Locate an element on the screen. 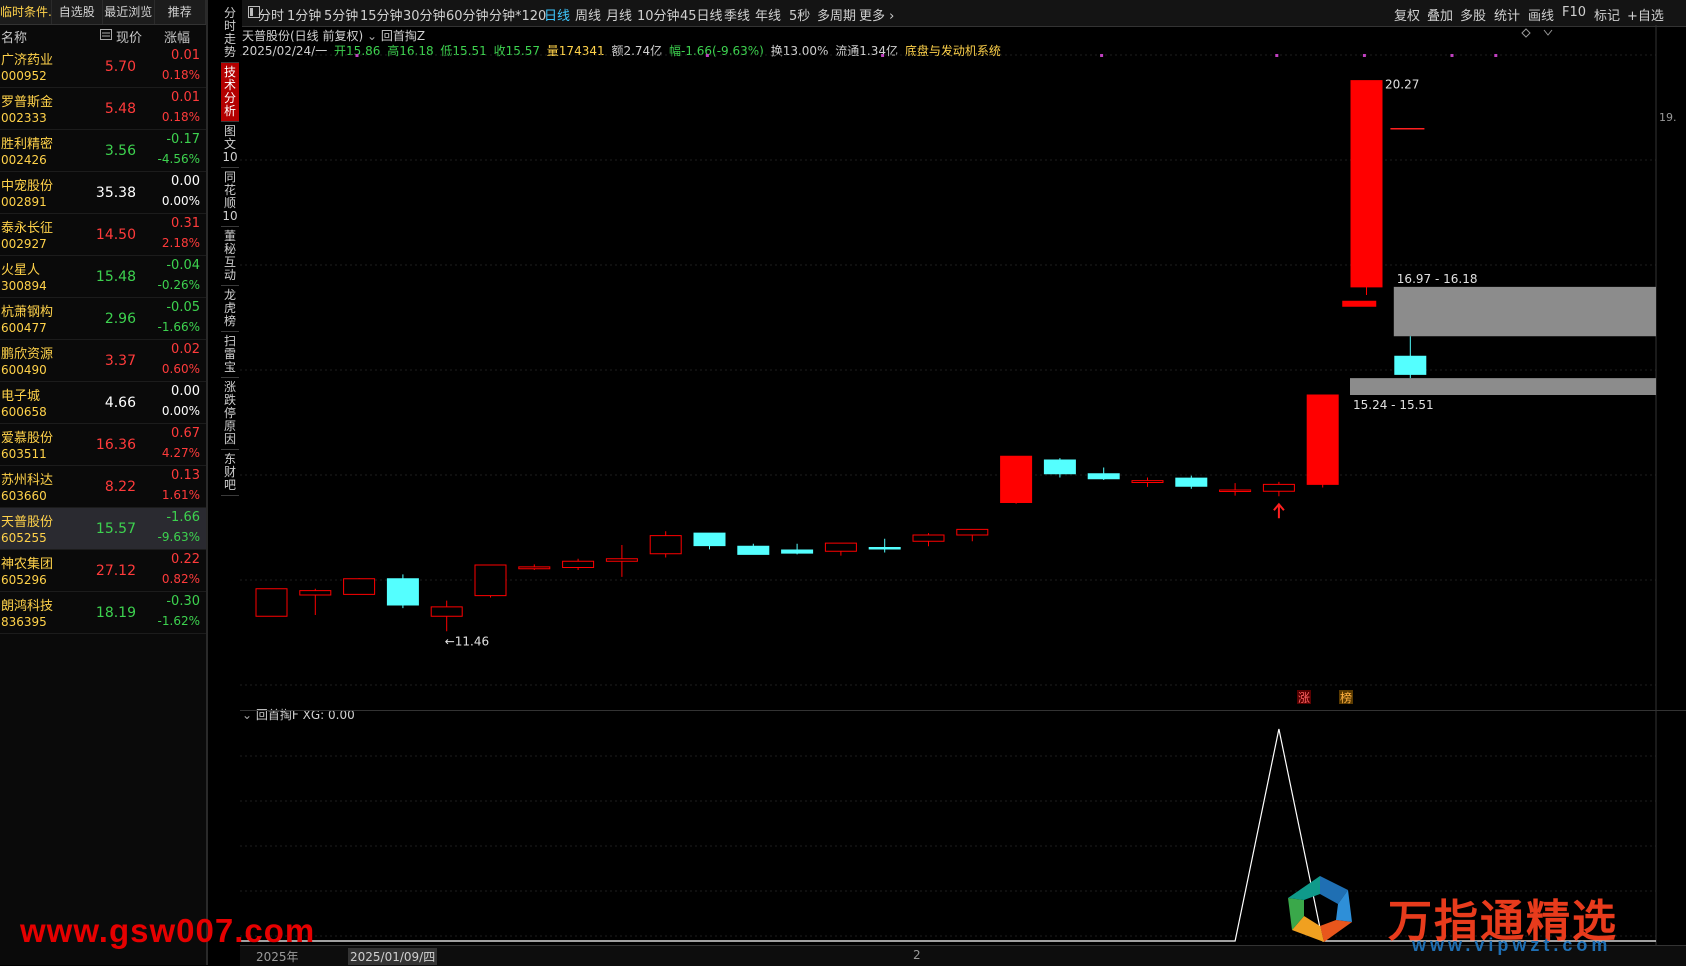 This screenshot has height=966, width=1686. period-button-8: 周线 is located at coordinates (588, 14).